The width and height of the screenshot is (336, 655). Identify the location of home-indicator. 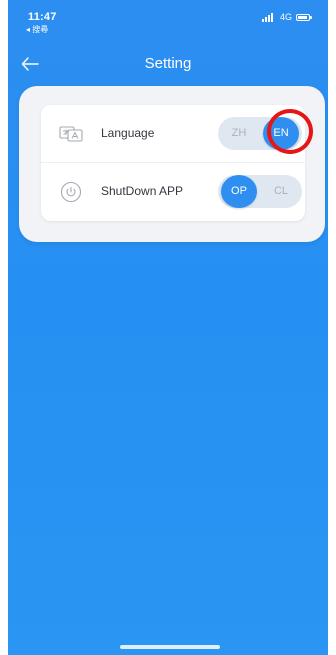
(170, 647).